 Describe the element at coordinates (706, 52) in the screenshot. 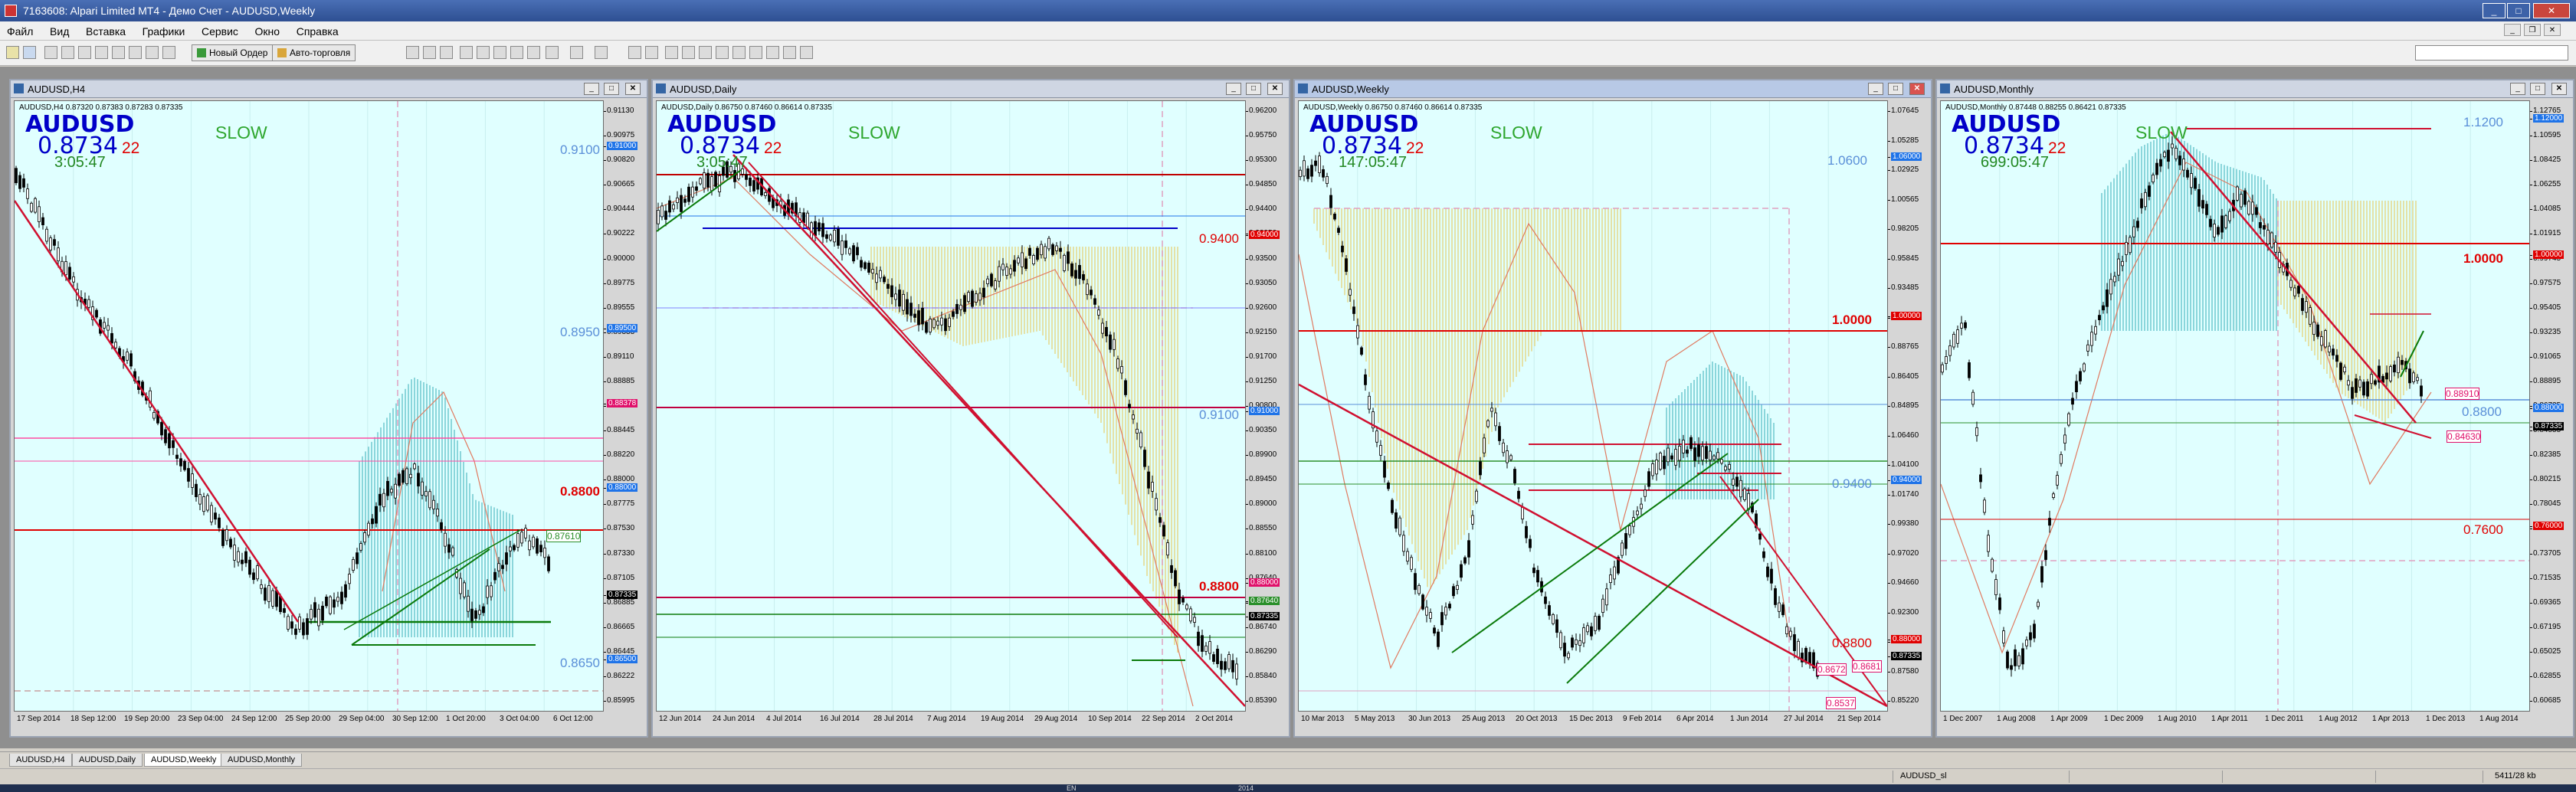

I see `trendline-icon` at that location.